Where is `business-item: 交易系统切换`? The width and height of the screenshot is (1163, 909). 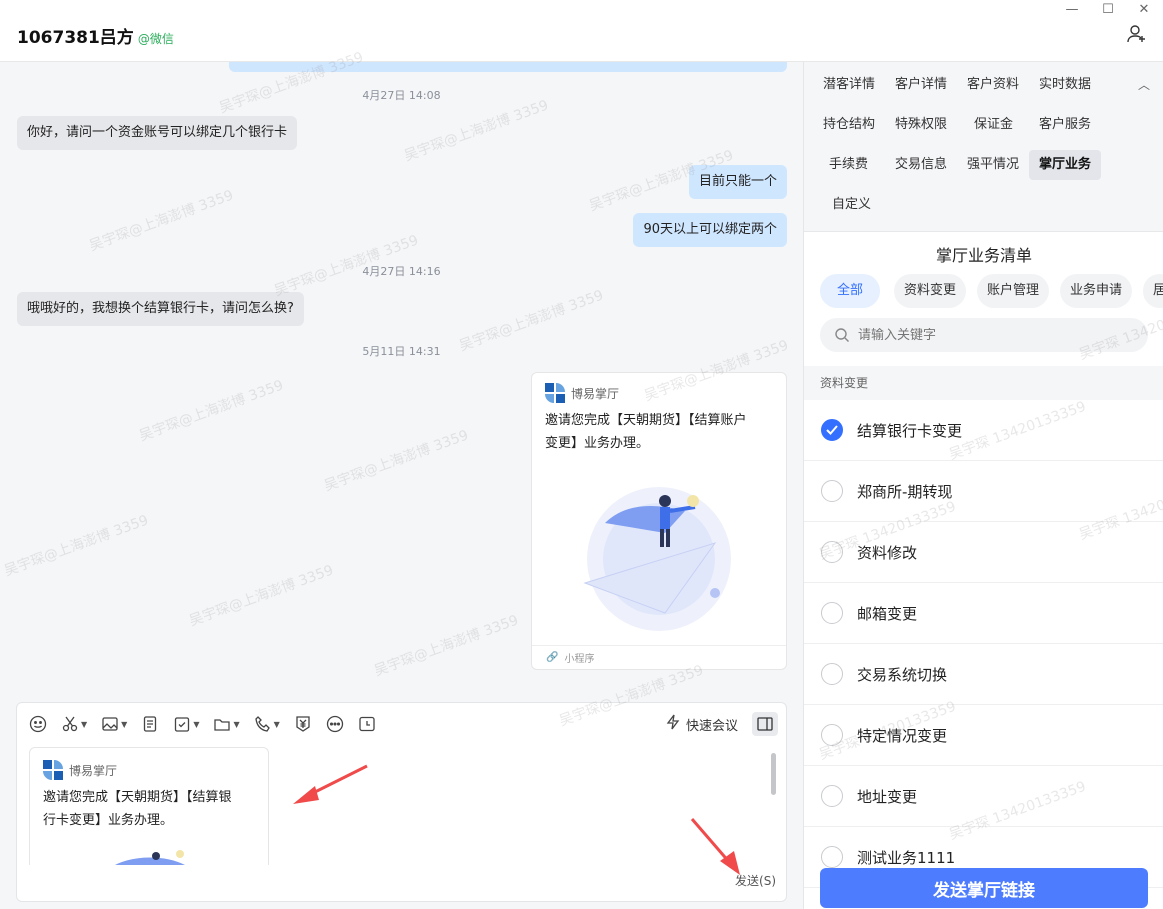 business-item: 交易系统切换 is located at coordinates (983, 674).